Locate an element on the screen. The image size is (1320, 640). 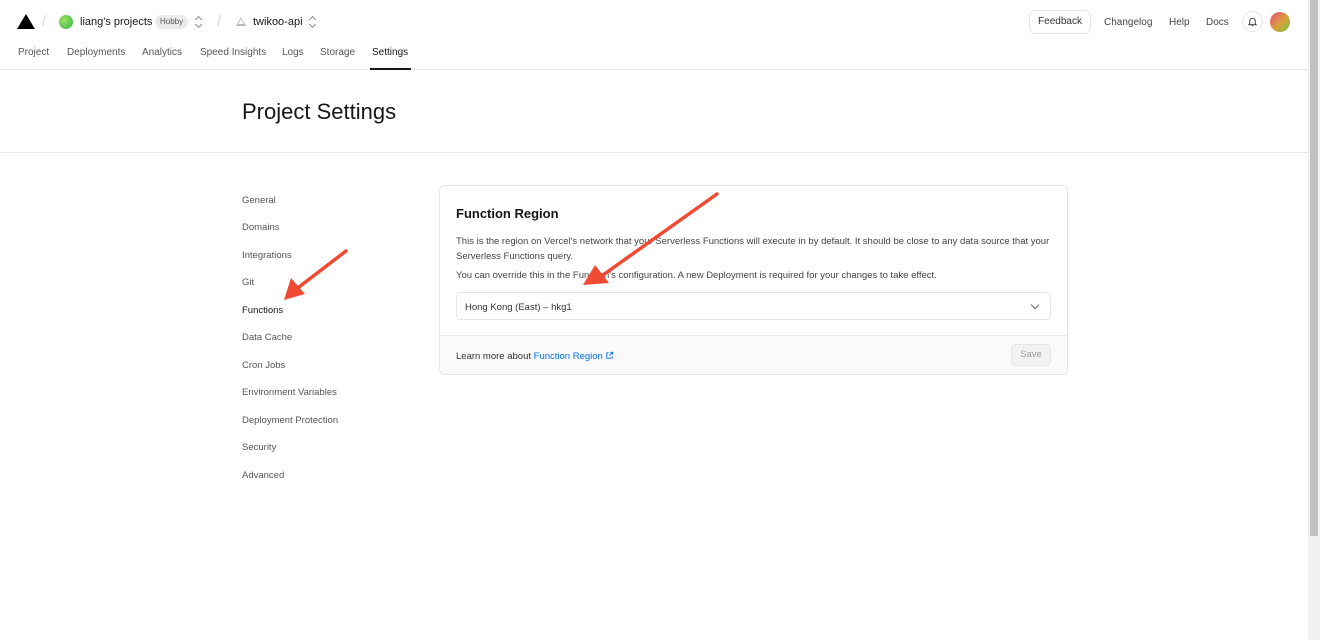
tab-logs: Logs is located at coordinates (293, 52).